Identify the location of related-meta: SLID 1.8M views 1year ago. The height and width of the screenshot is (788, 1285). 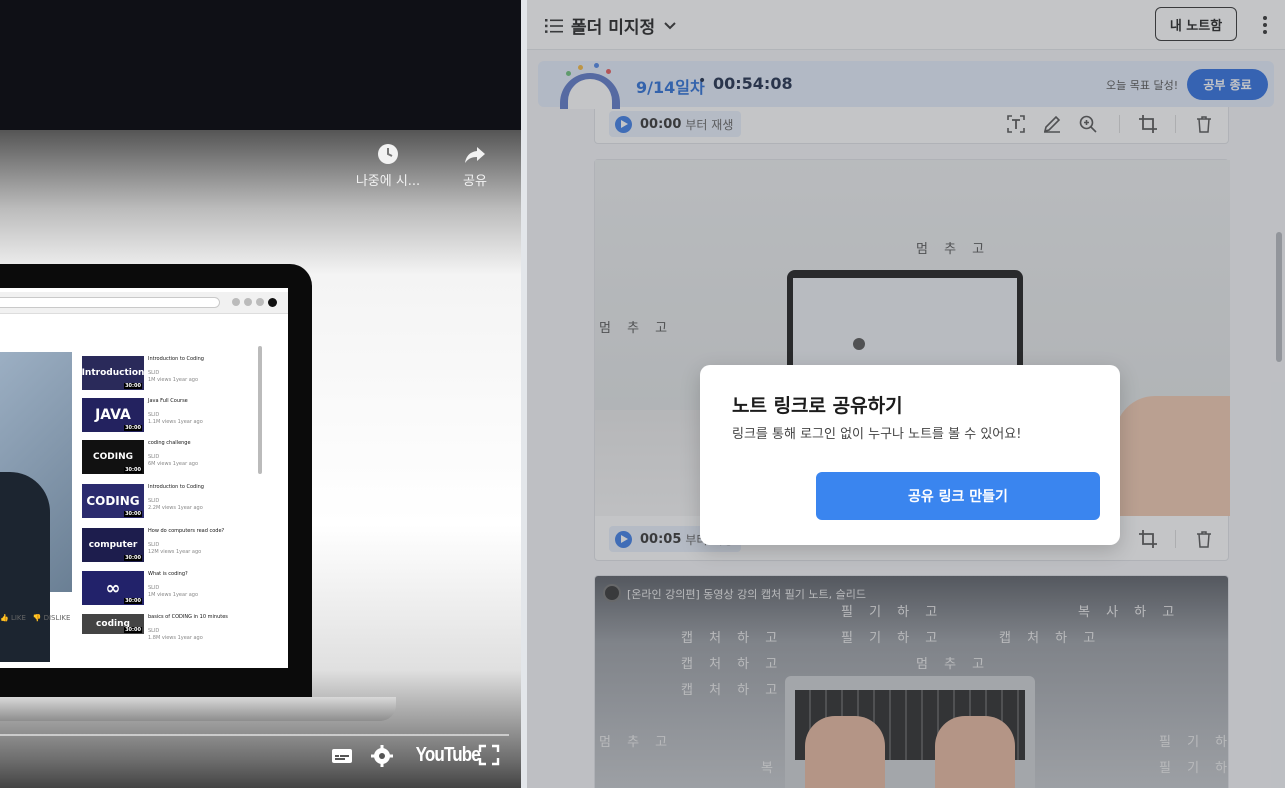
(175, 634).